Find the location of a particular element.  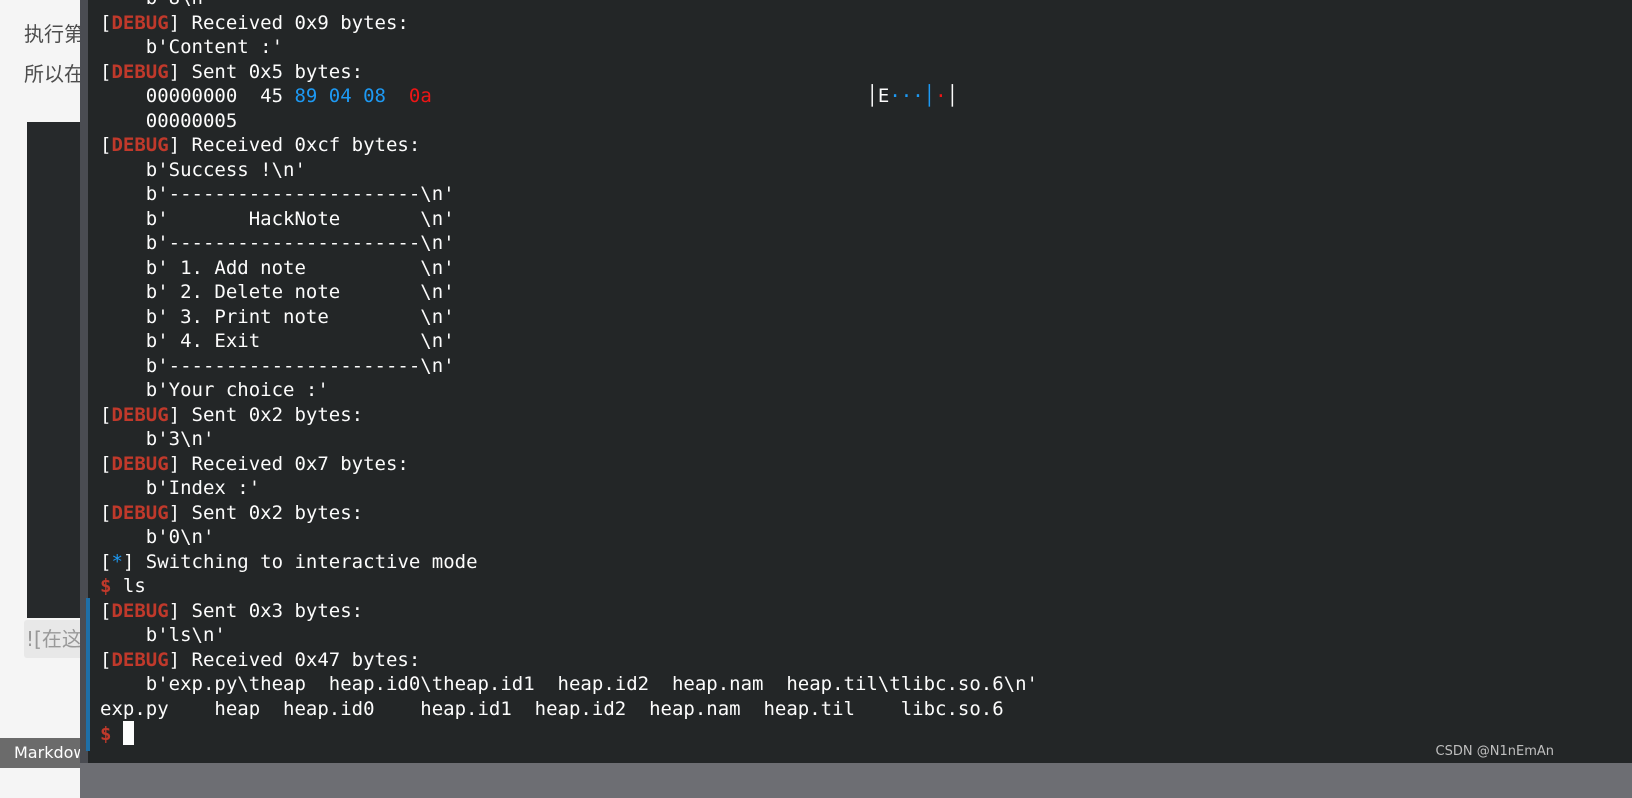

terminal-text: b'0\n' is located at coordinates (157, 537).